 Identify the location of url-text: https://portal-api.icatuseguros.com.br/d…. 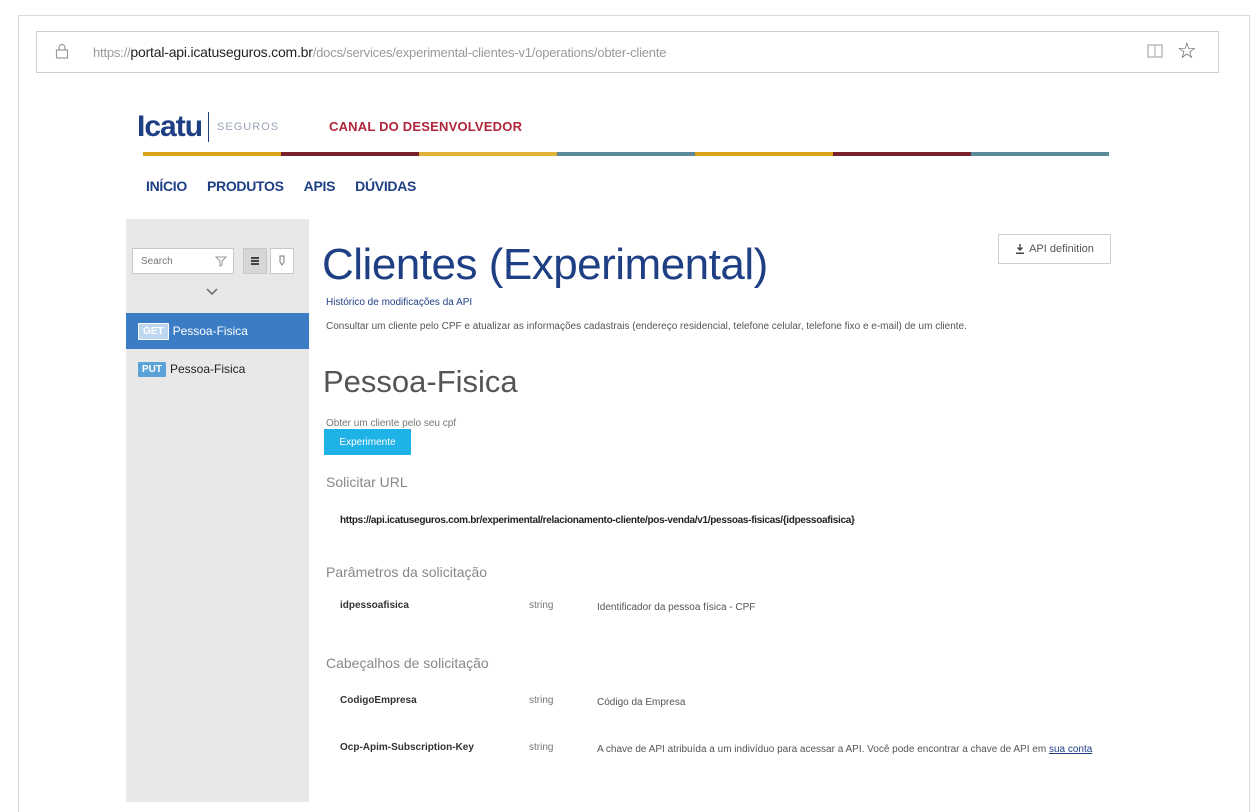
(379, 52).